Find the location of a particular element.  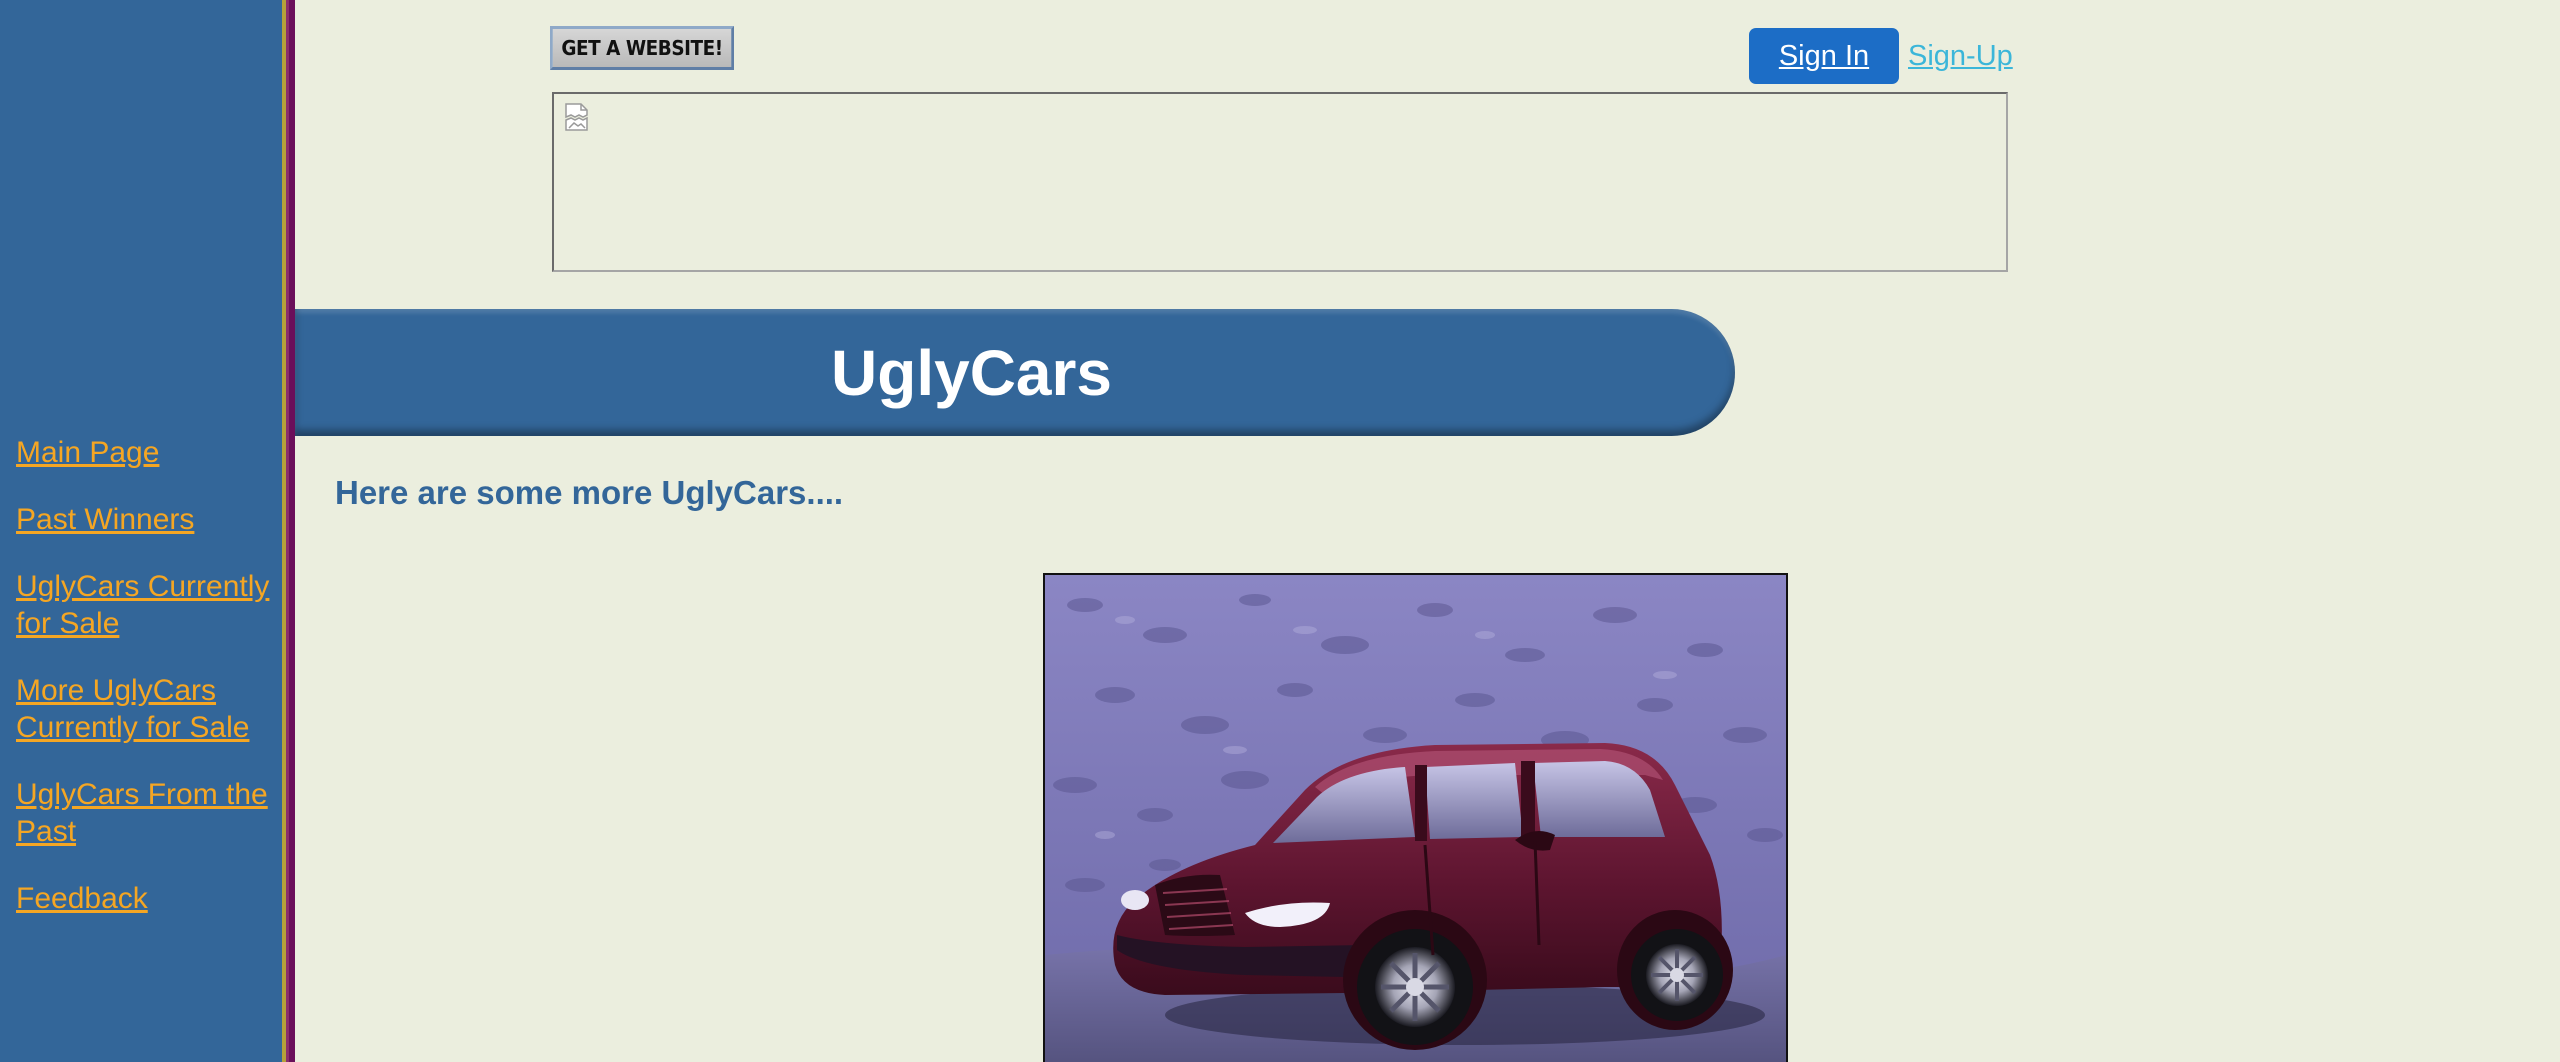

sidebar-link-more-for-sale: More UglyCars Currently for Sale is located at coordinates (152, 709).